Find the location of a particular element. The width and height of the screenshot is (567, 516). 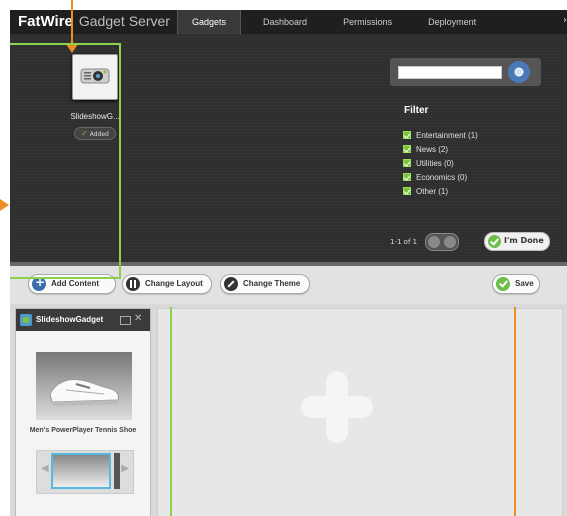

brand-name: FatWire is located at coordinates (45, 21).